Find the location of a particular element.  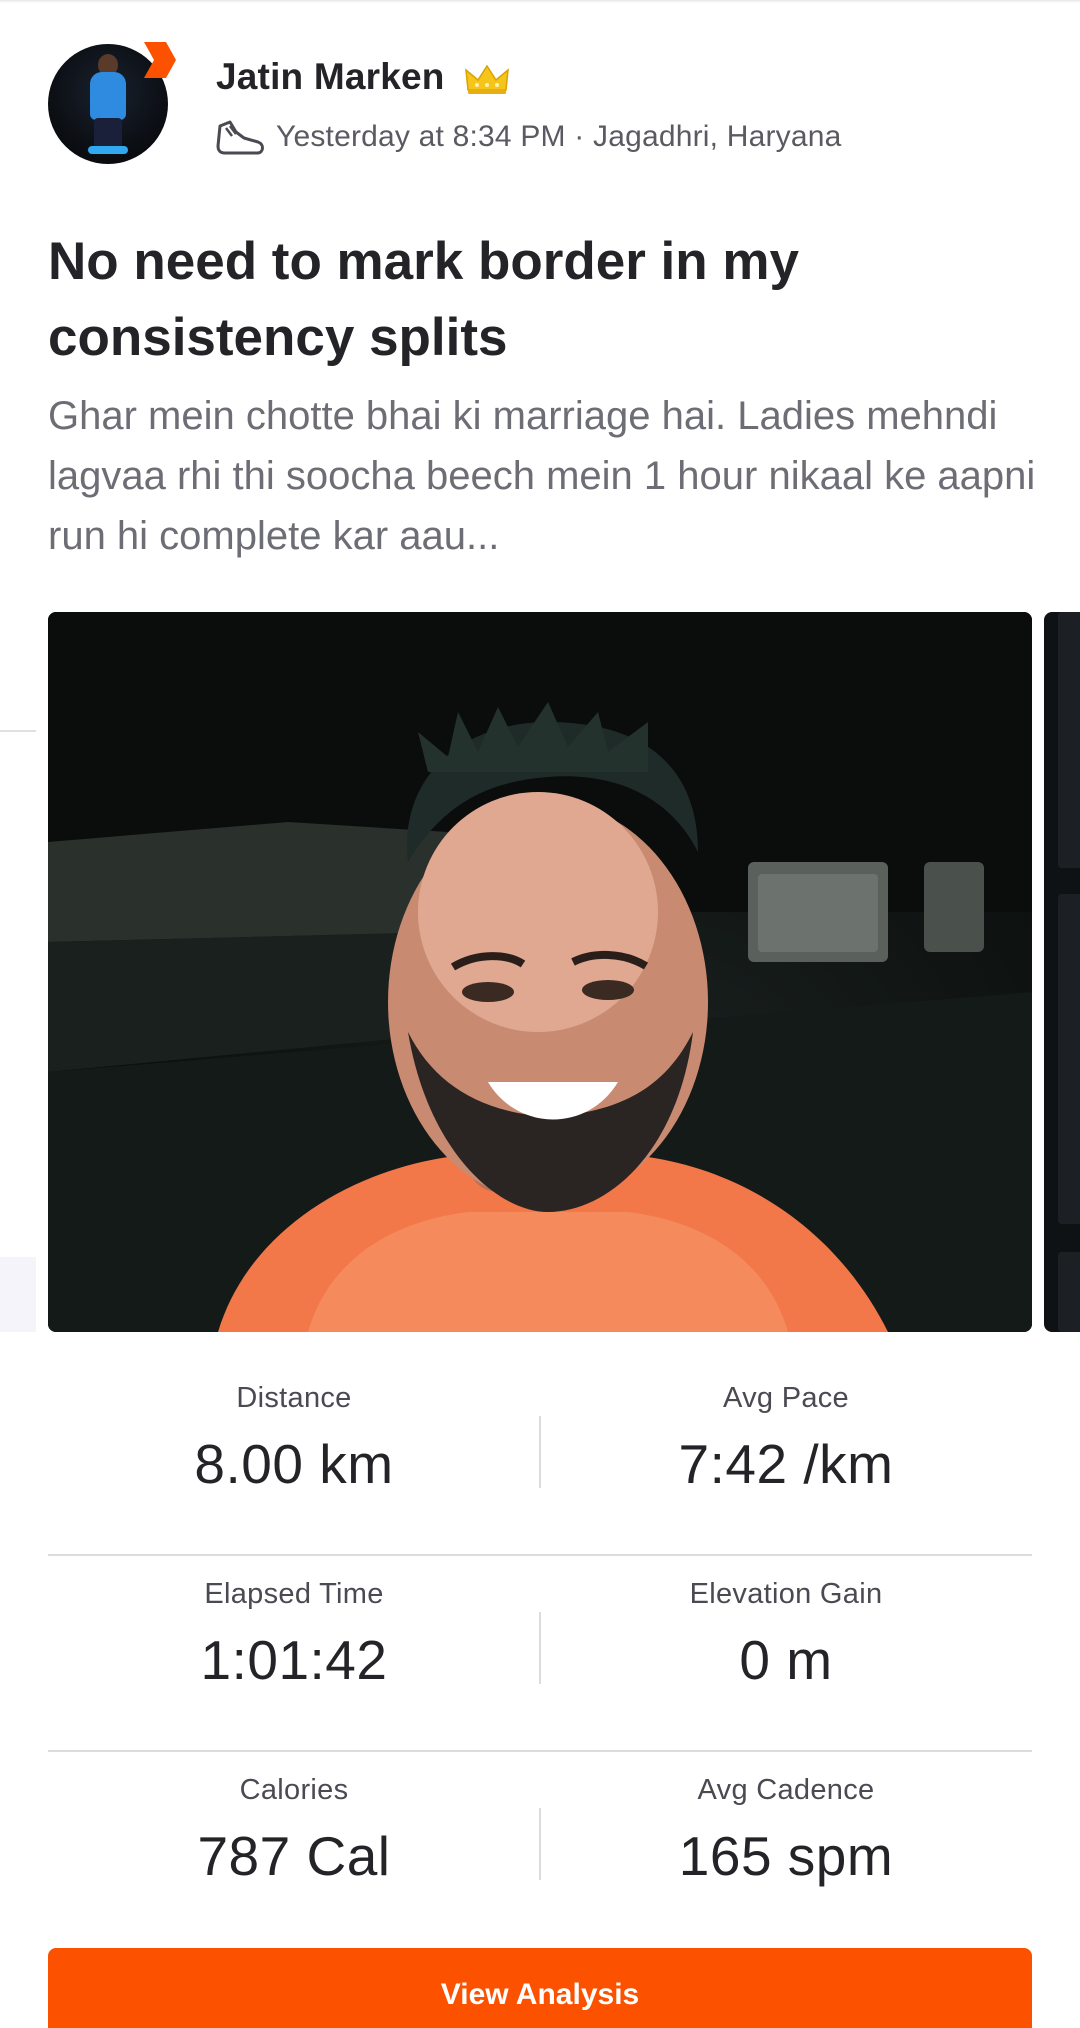

stats-row-3: Calories 787 Cal Avg Cadence 165 spm is located at coordinates (540, 1849).